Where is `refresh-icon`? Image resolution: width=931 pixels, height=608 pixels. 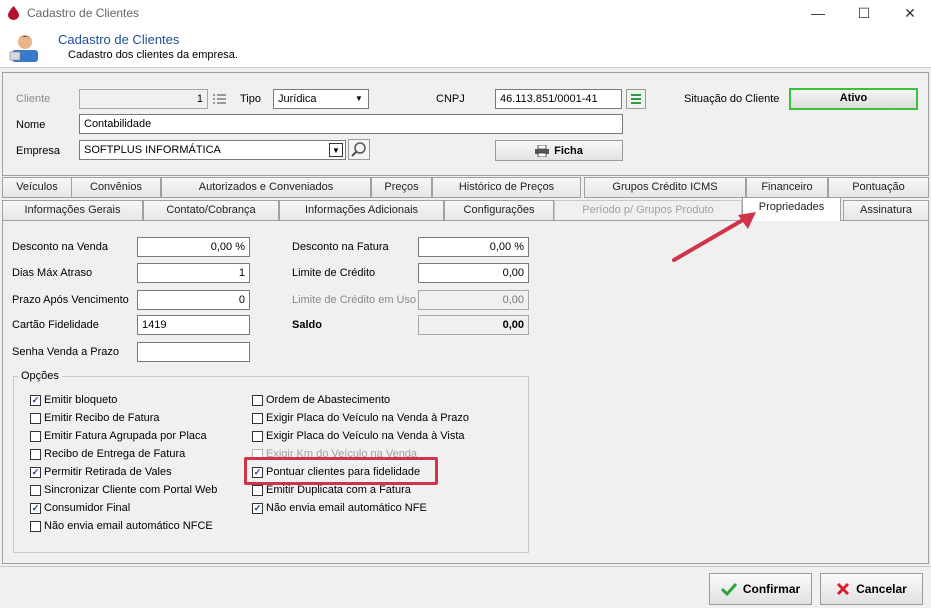
refresh-icon is located at coordinates (636, 99).